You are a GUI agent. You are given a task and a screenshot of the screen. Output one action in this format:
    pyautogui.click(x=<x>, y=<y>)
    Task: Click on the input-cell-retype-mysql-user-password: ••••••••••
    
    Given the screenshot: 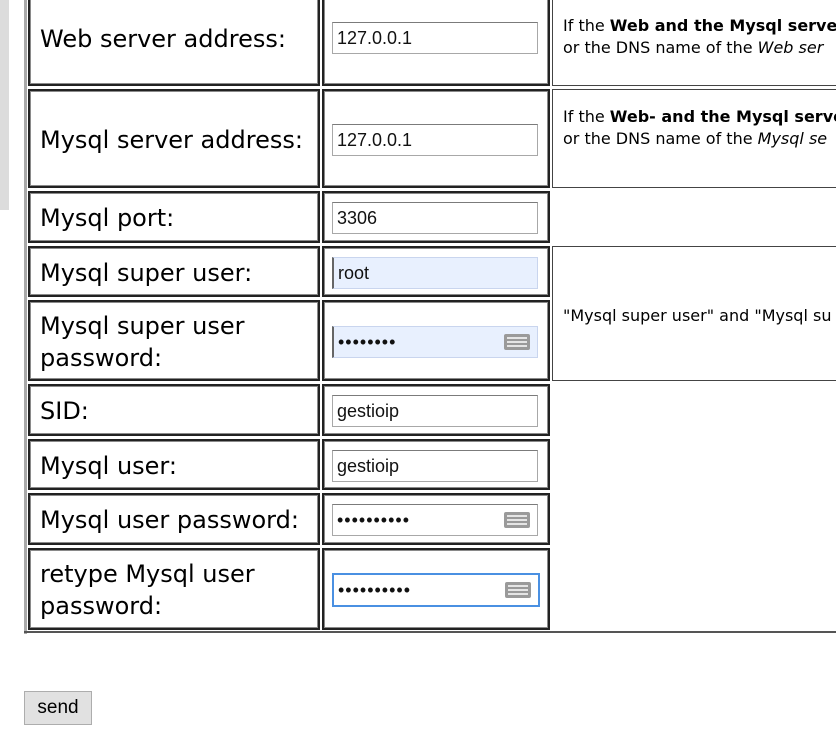 What is the action you would take?
    pyautogui.click(x=436, y=589)
    